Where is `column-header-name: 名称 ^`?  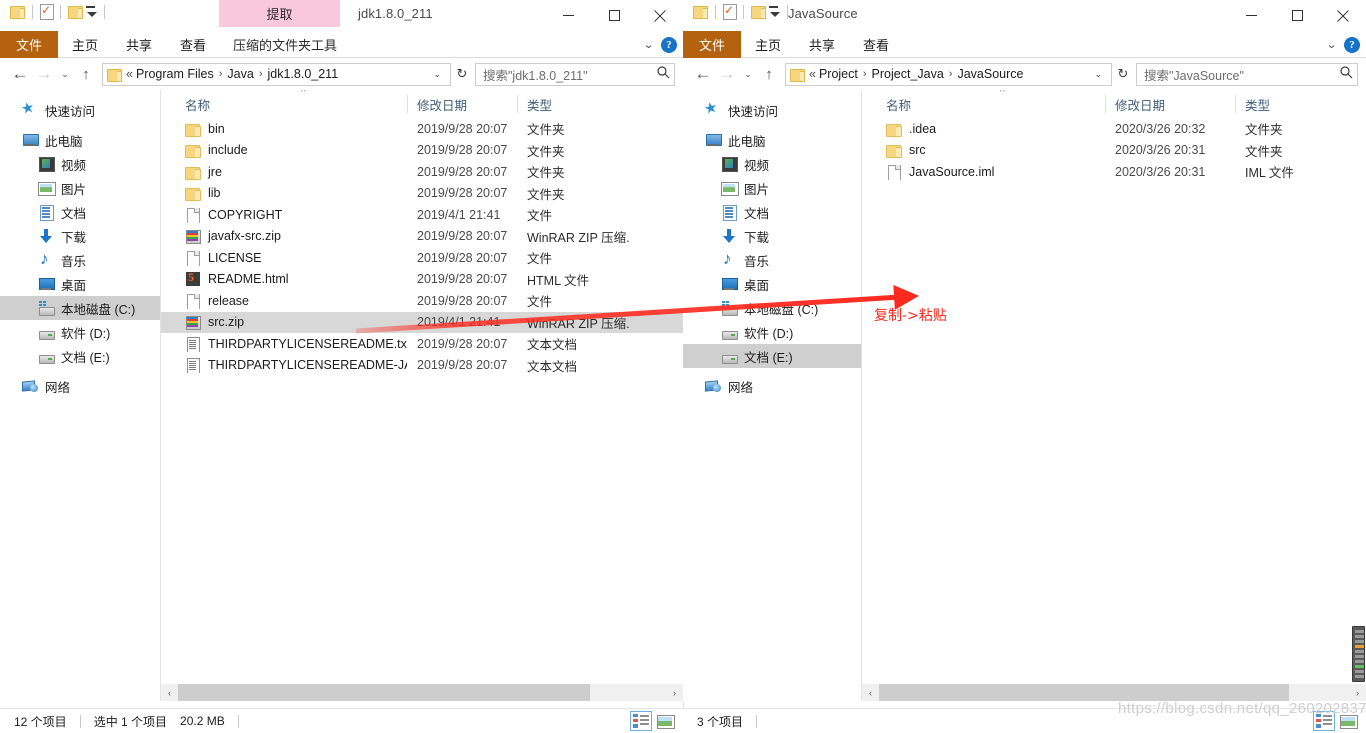
column-header-name: 名称 ^ is located at coordinates (284, 104).